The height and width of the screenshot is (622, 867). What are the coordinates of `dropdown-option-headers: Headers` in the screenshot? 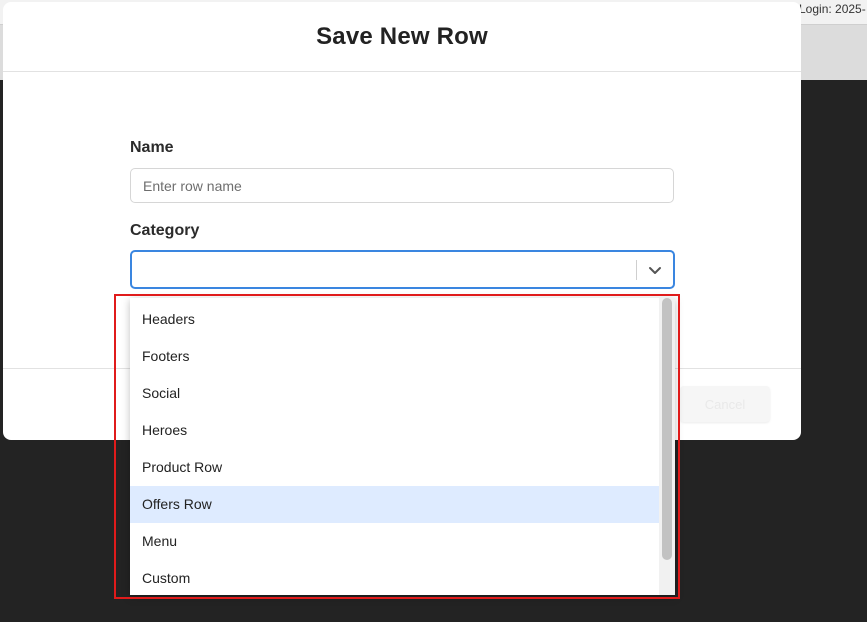 It's located at (394, 319).